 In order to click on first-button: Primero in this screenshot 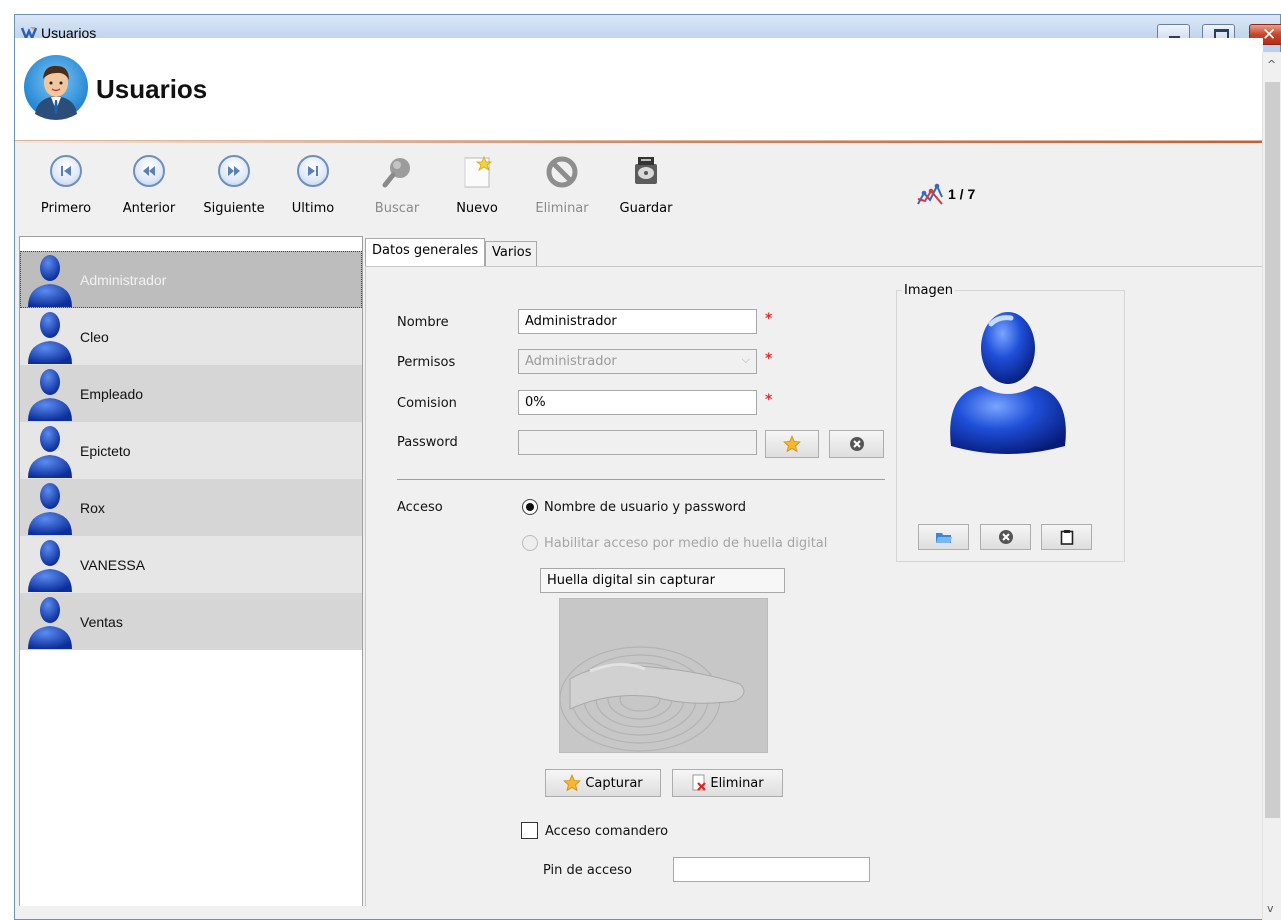, I will do `click(66, 190)`.